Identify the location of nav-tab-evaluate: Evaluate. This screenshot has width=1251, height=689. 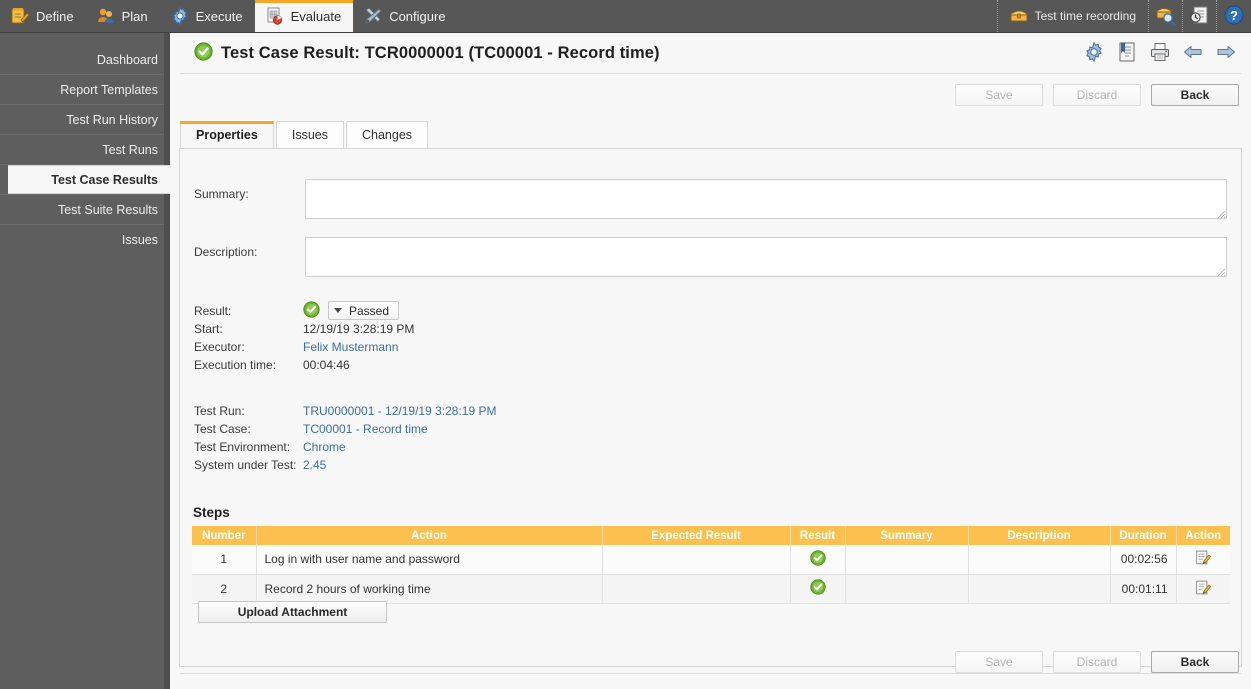
(304, 16).